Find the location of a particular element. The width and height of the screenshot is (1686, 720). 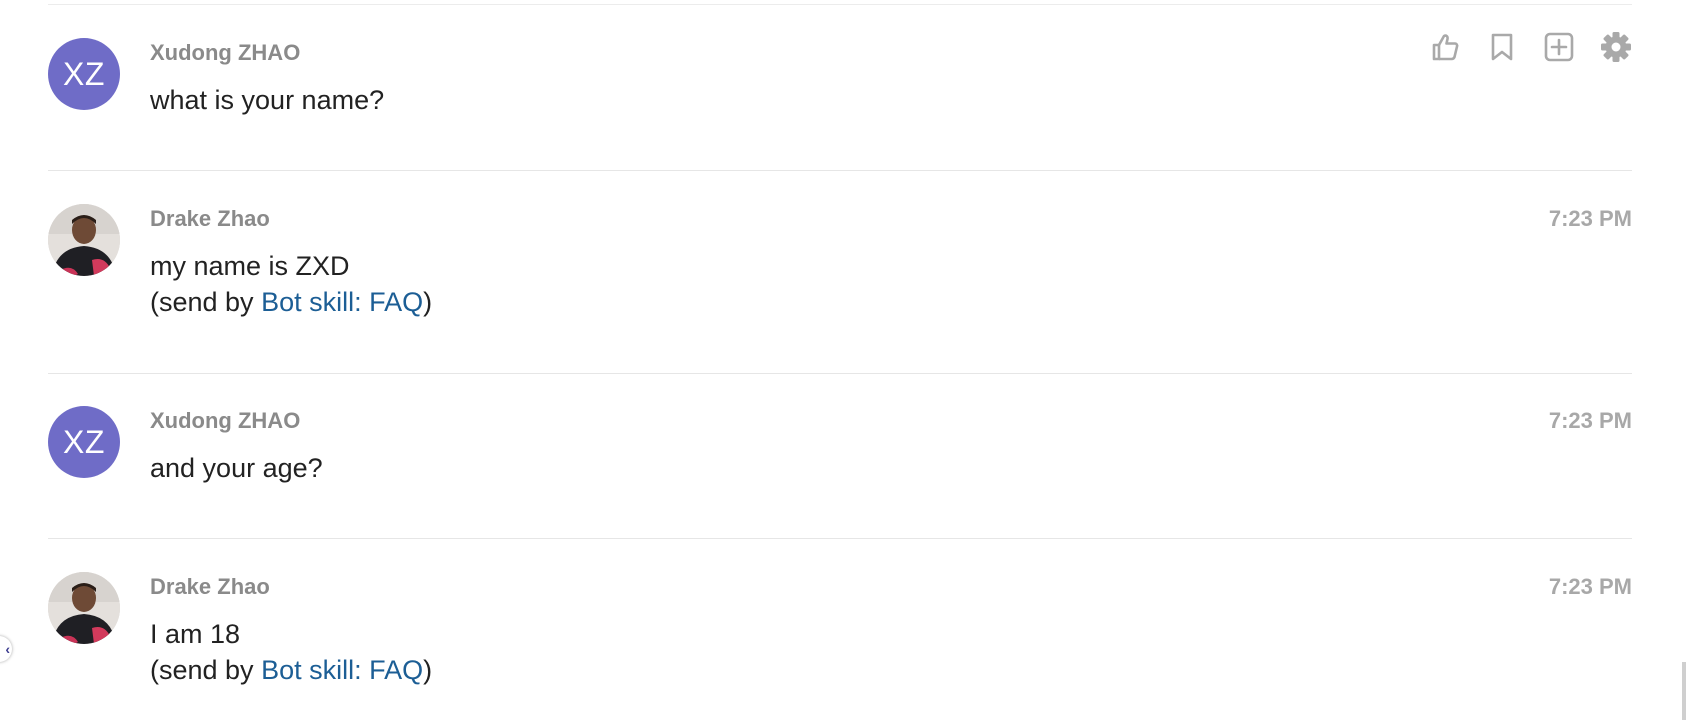

bookmark-icon is located at coordinates (1501, 46).